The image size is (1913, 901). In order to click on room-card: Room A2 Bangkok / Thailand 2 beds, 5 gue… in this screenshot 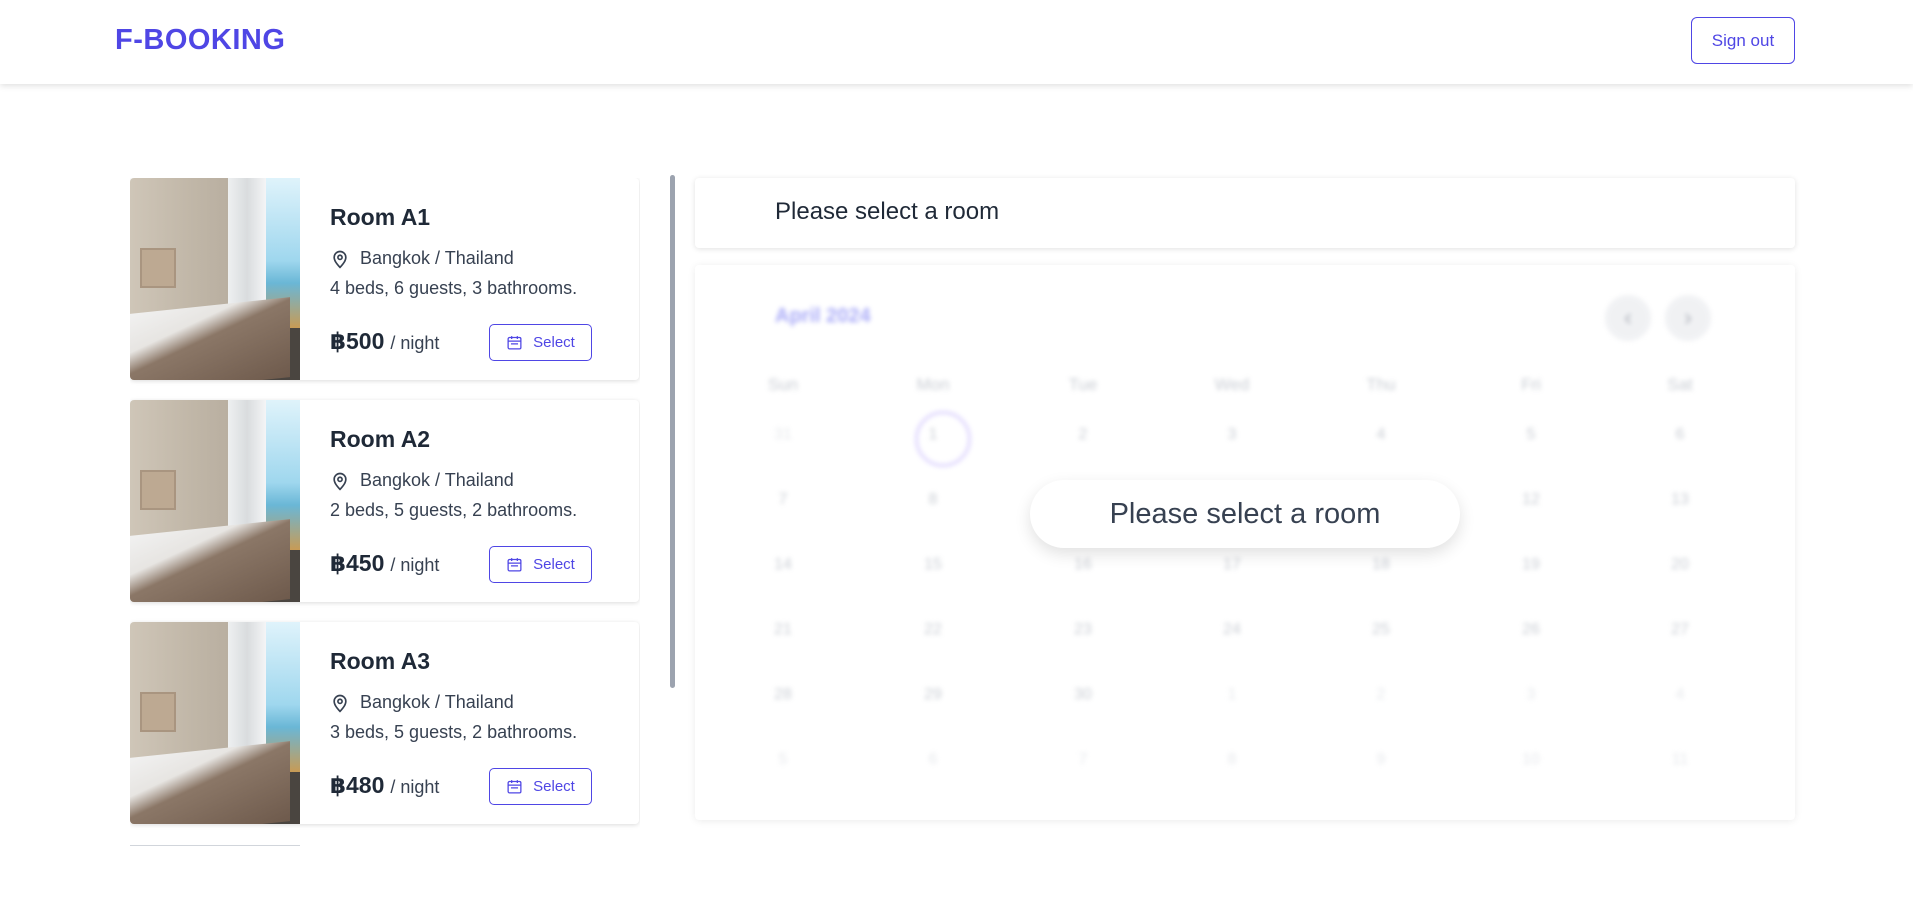, I will do `click(384, 501)`.